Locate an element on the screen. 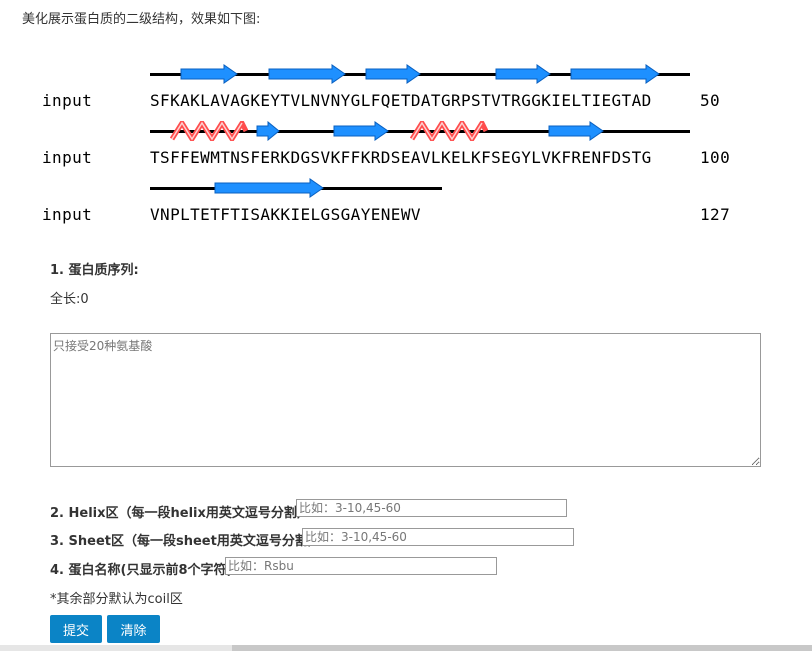  sequence-end-index: 50 is located at coordinates (710, 100).